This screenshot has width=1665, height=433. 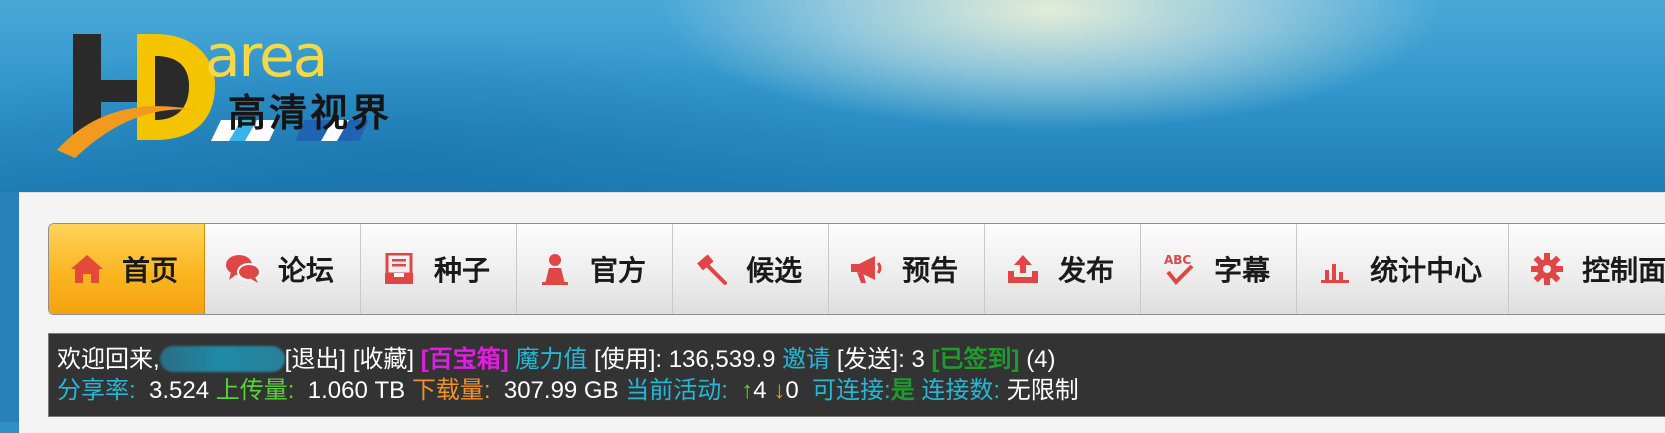 I want to click on nav-label-subtitles: 字幕, so click(x=1242, y=270).